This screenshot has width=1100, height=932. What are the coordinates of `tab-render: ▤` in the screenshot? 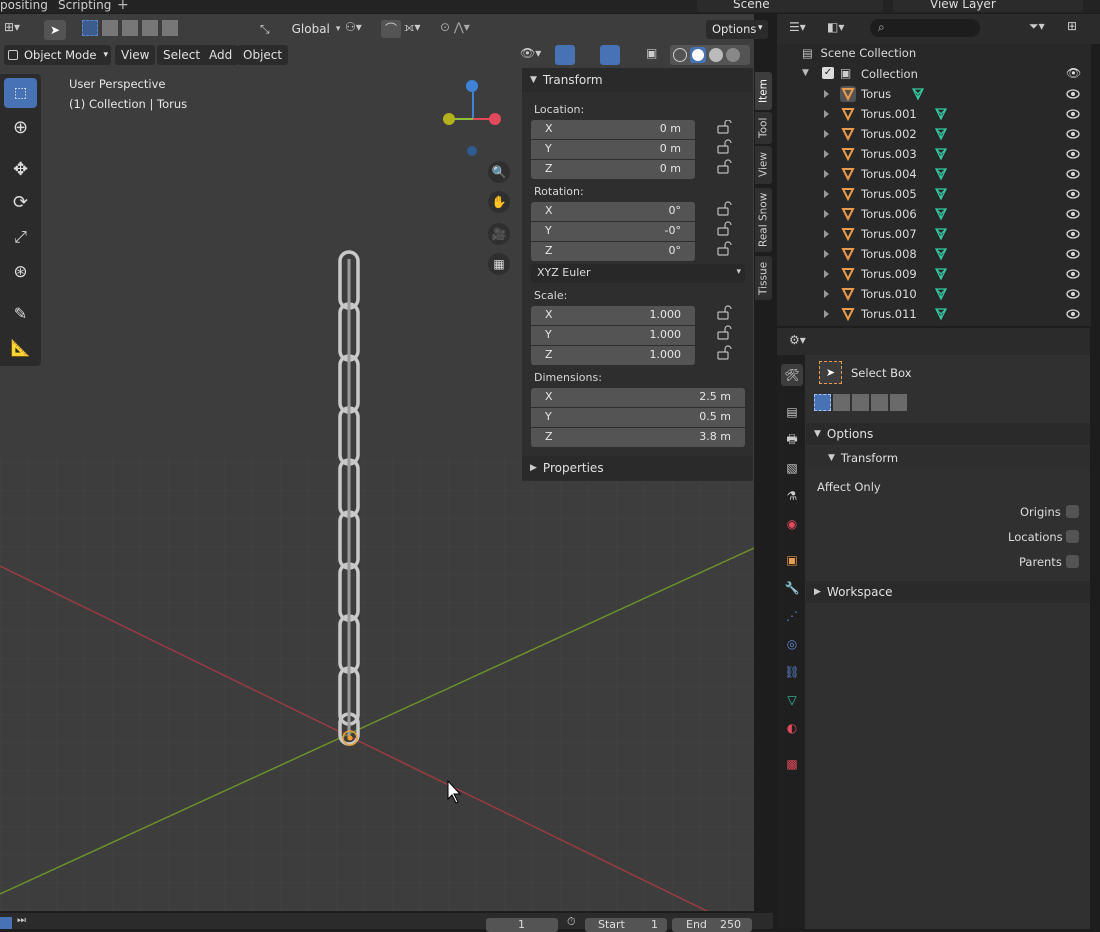 It's located at (792, 412).